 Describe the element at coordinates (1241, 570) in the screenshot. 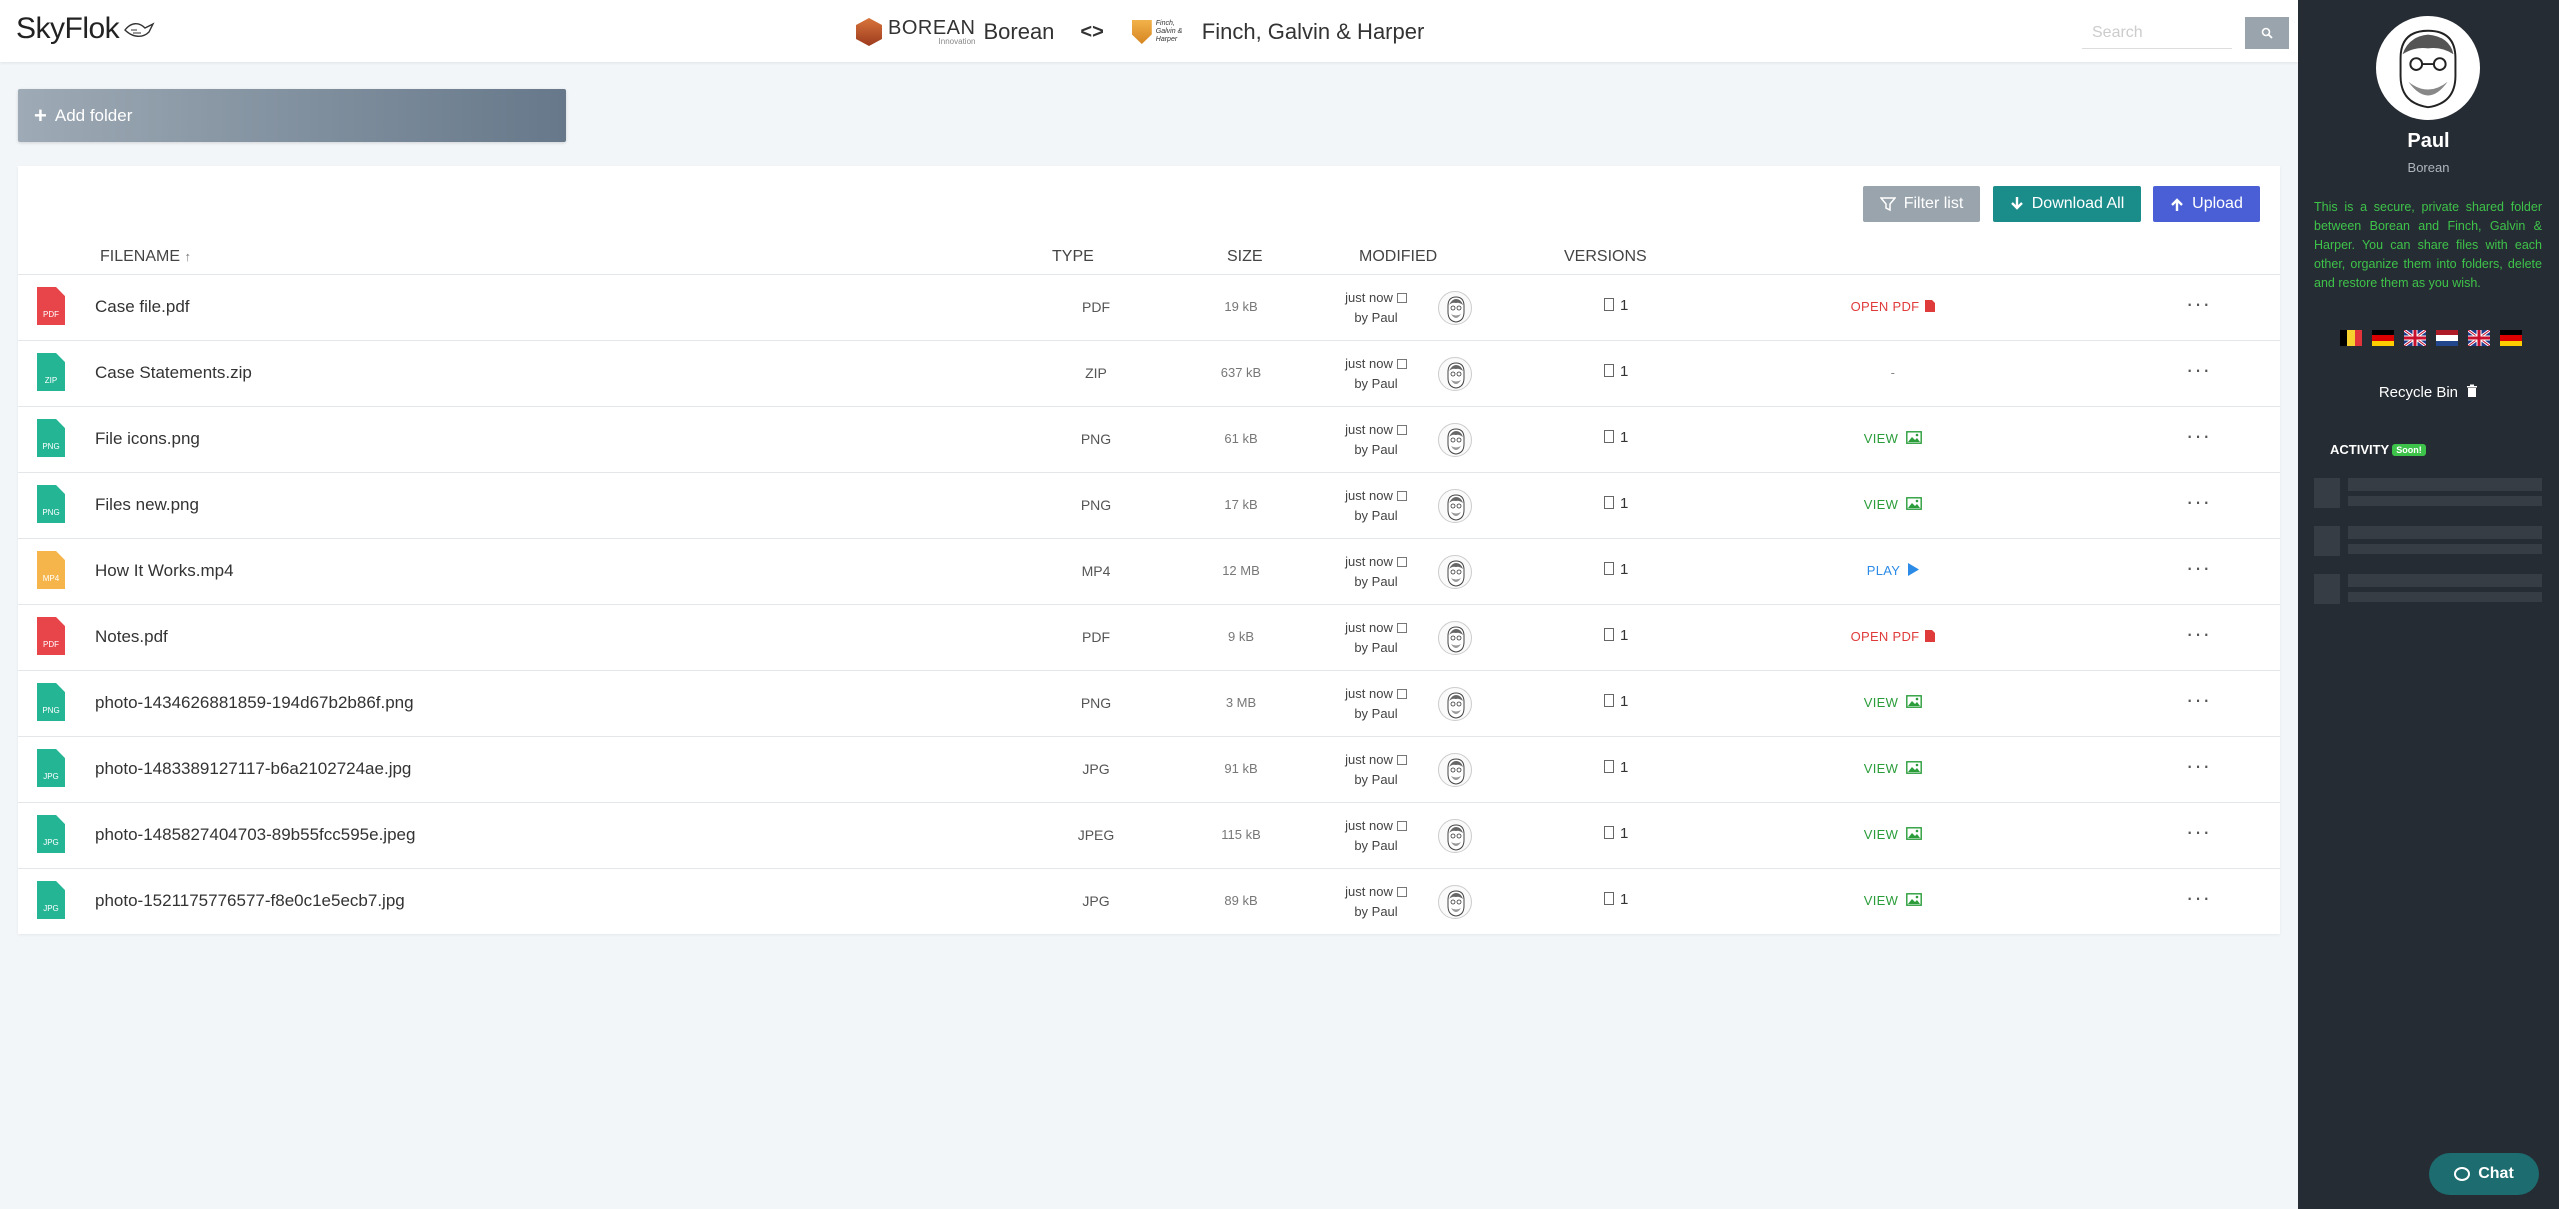

I see `file-size: 12 MB` at that location.